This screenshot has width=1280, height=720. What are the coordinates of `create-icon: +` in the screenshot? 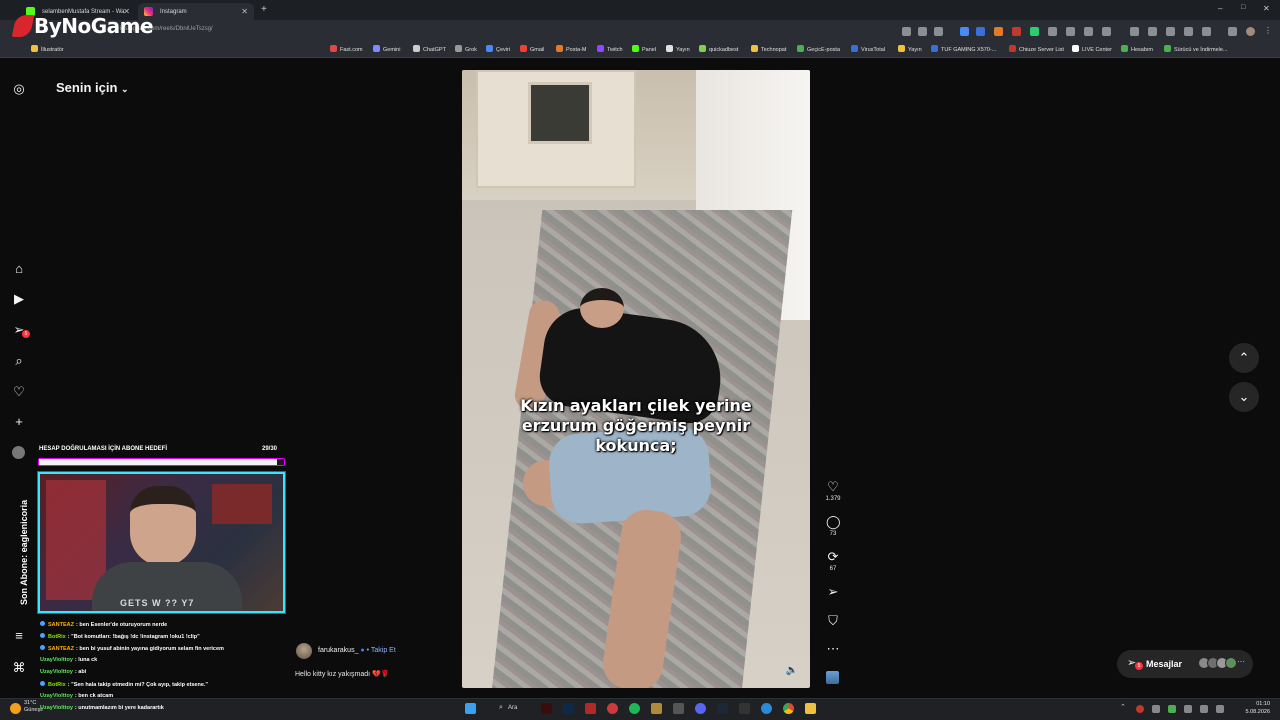 It's located at (19, 422).